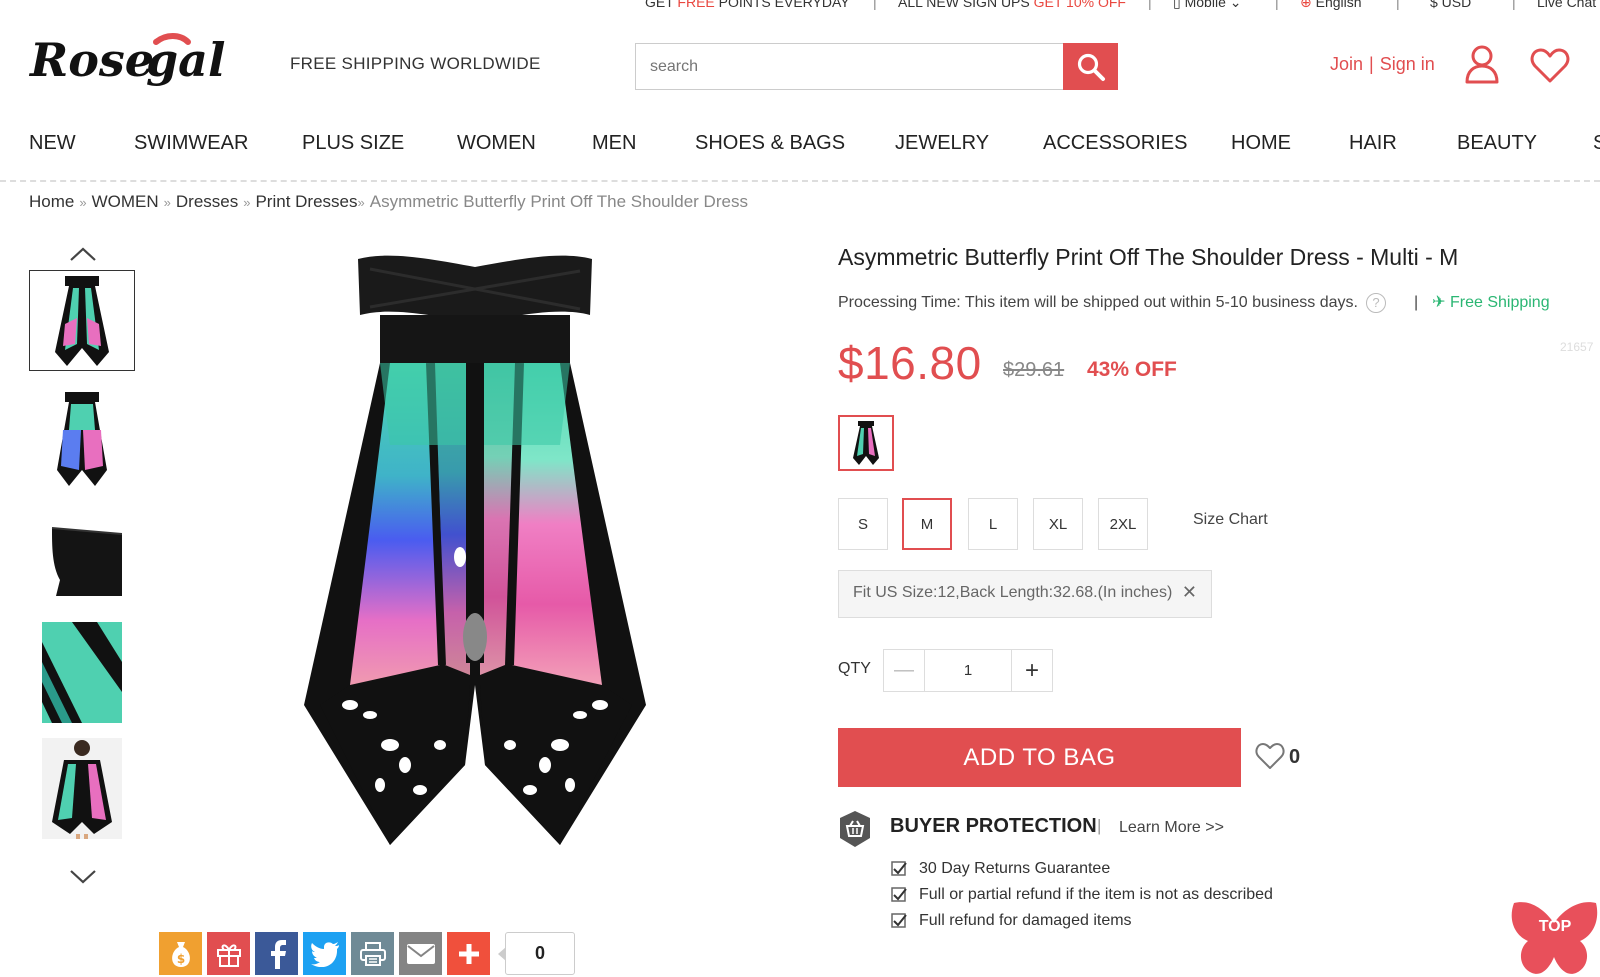  Describe the element at coordinates (1596, 143) in the screenshot. I see `nav-more: S` at that location.